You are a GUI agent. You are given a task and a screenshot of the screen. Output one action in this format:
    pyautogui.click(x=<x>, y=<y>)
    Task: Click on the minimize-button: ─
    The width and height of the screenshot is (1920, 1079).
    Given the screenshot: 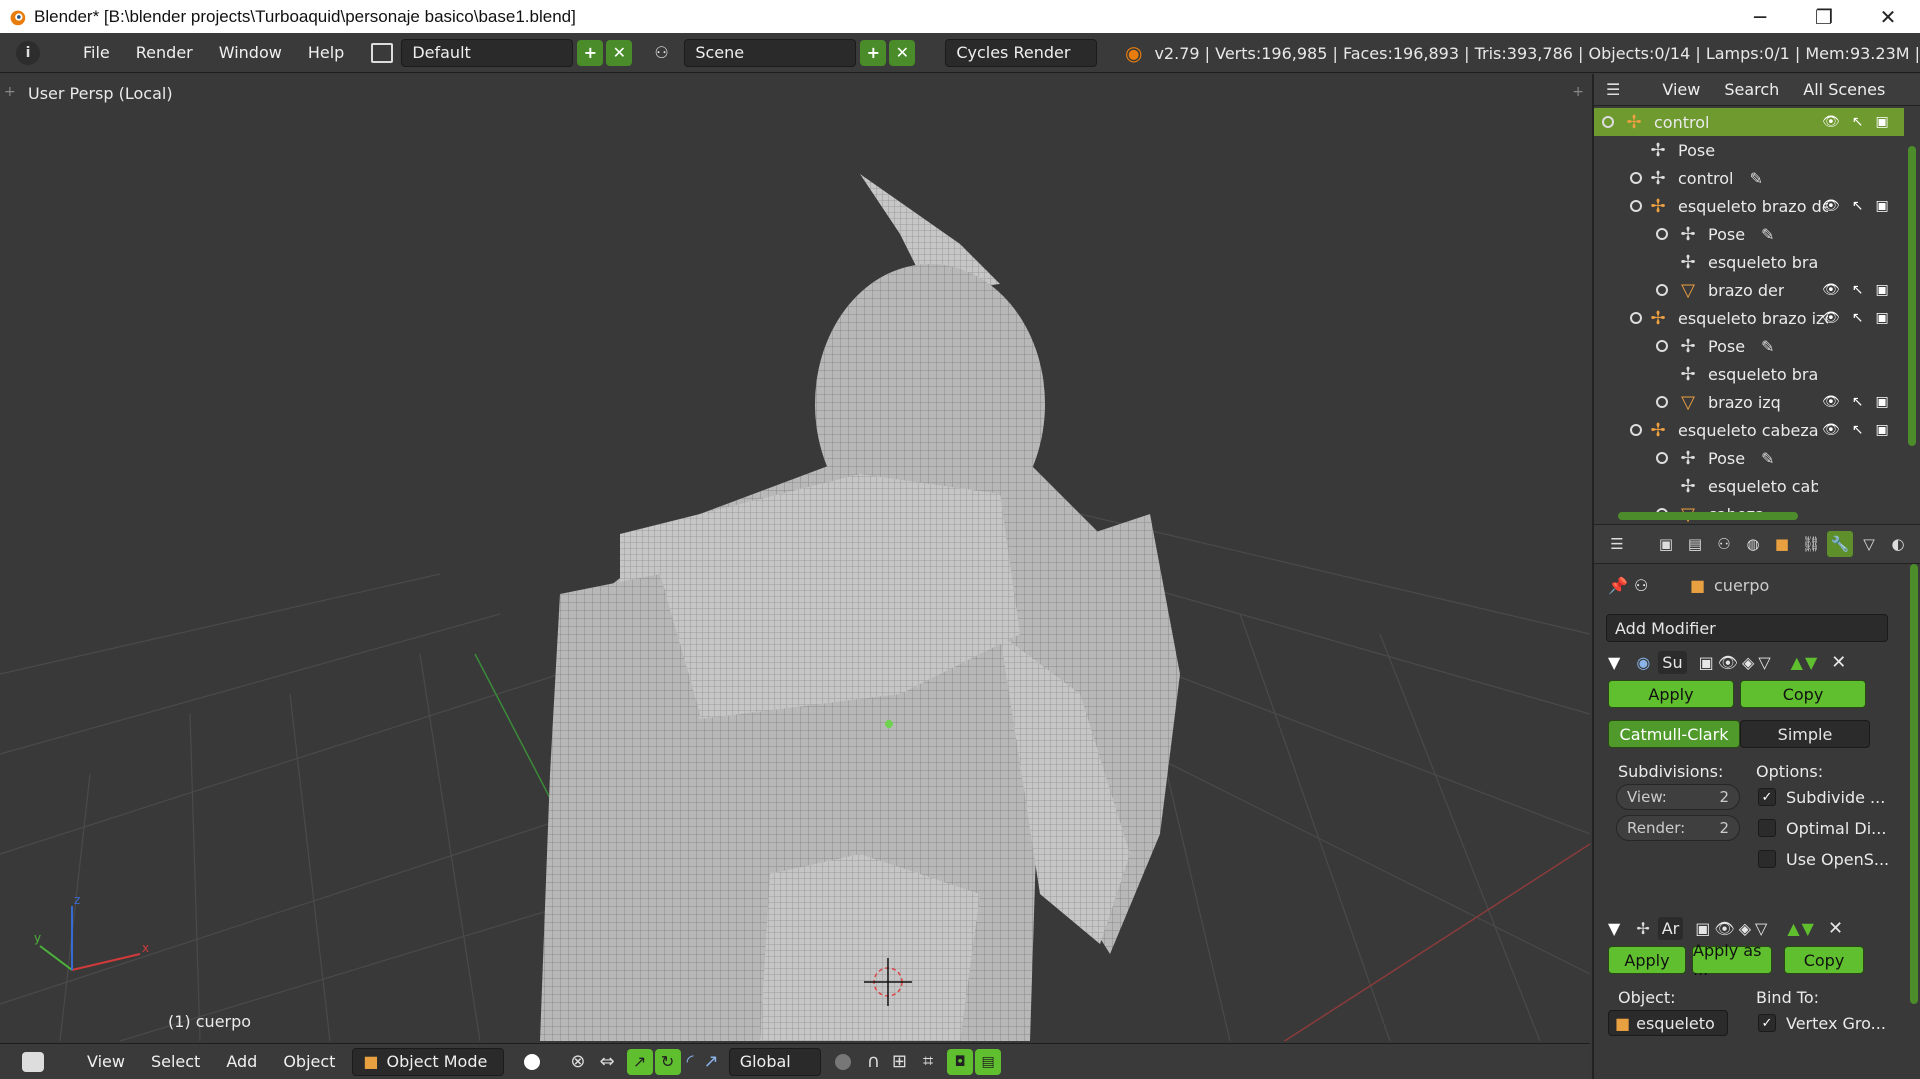 What is the action you would take?
    pyautogui.click(x=1760, y=16)
    